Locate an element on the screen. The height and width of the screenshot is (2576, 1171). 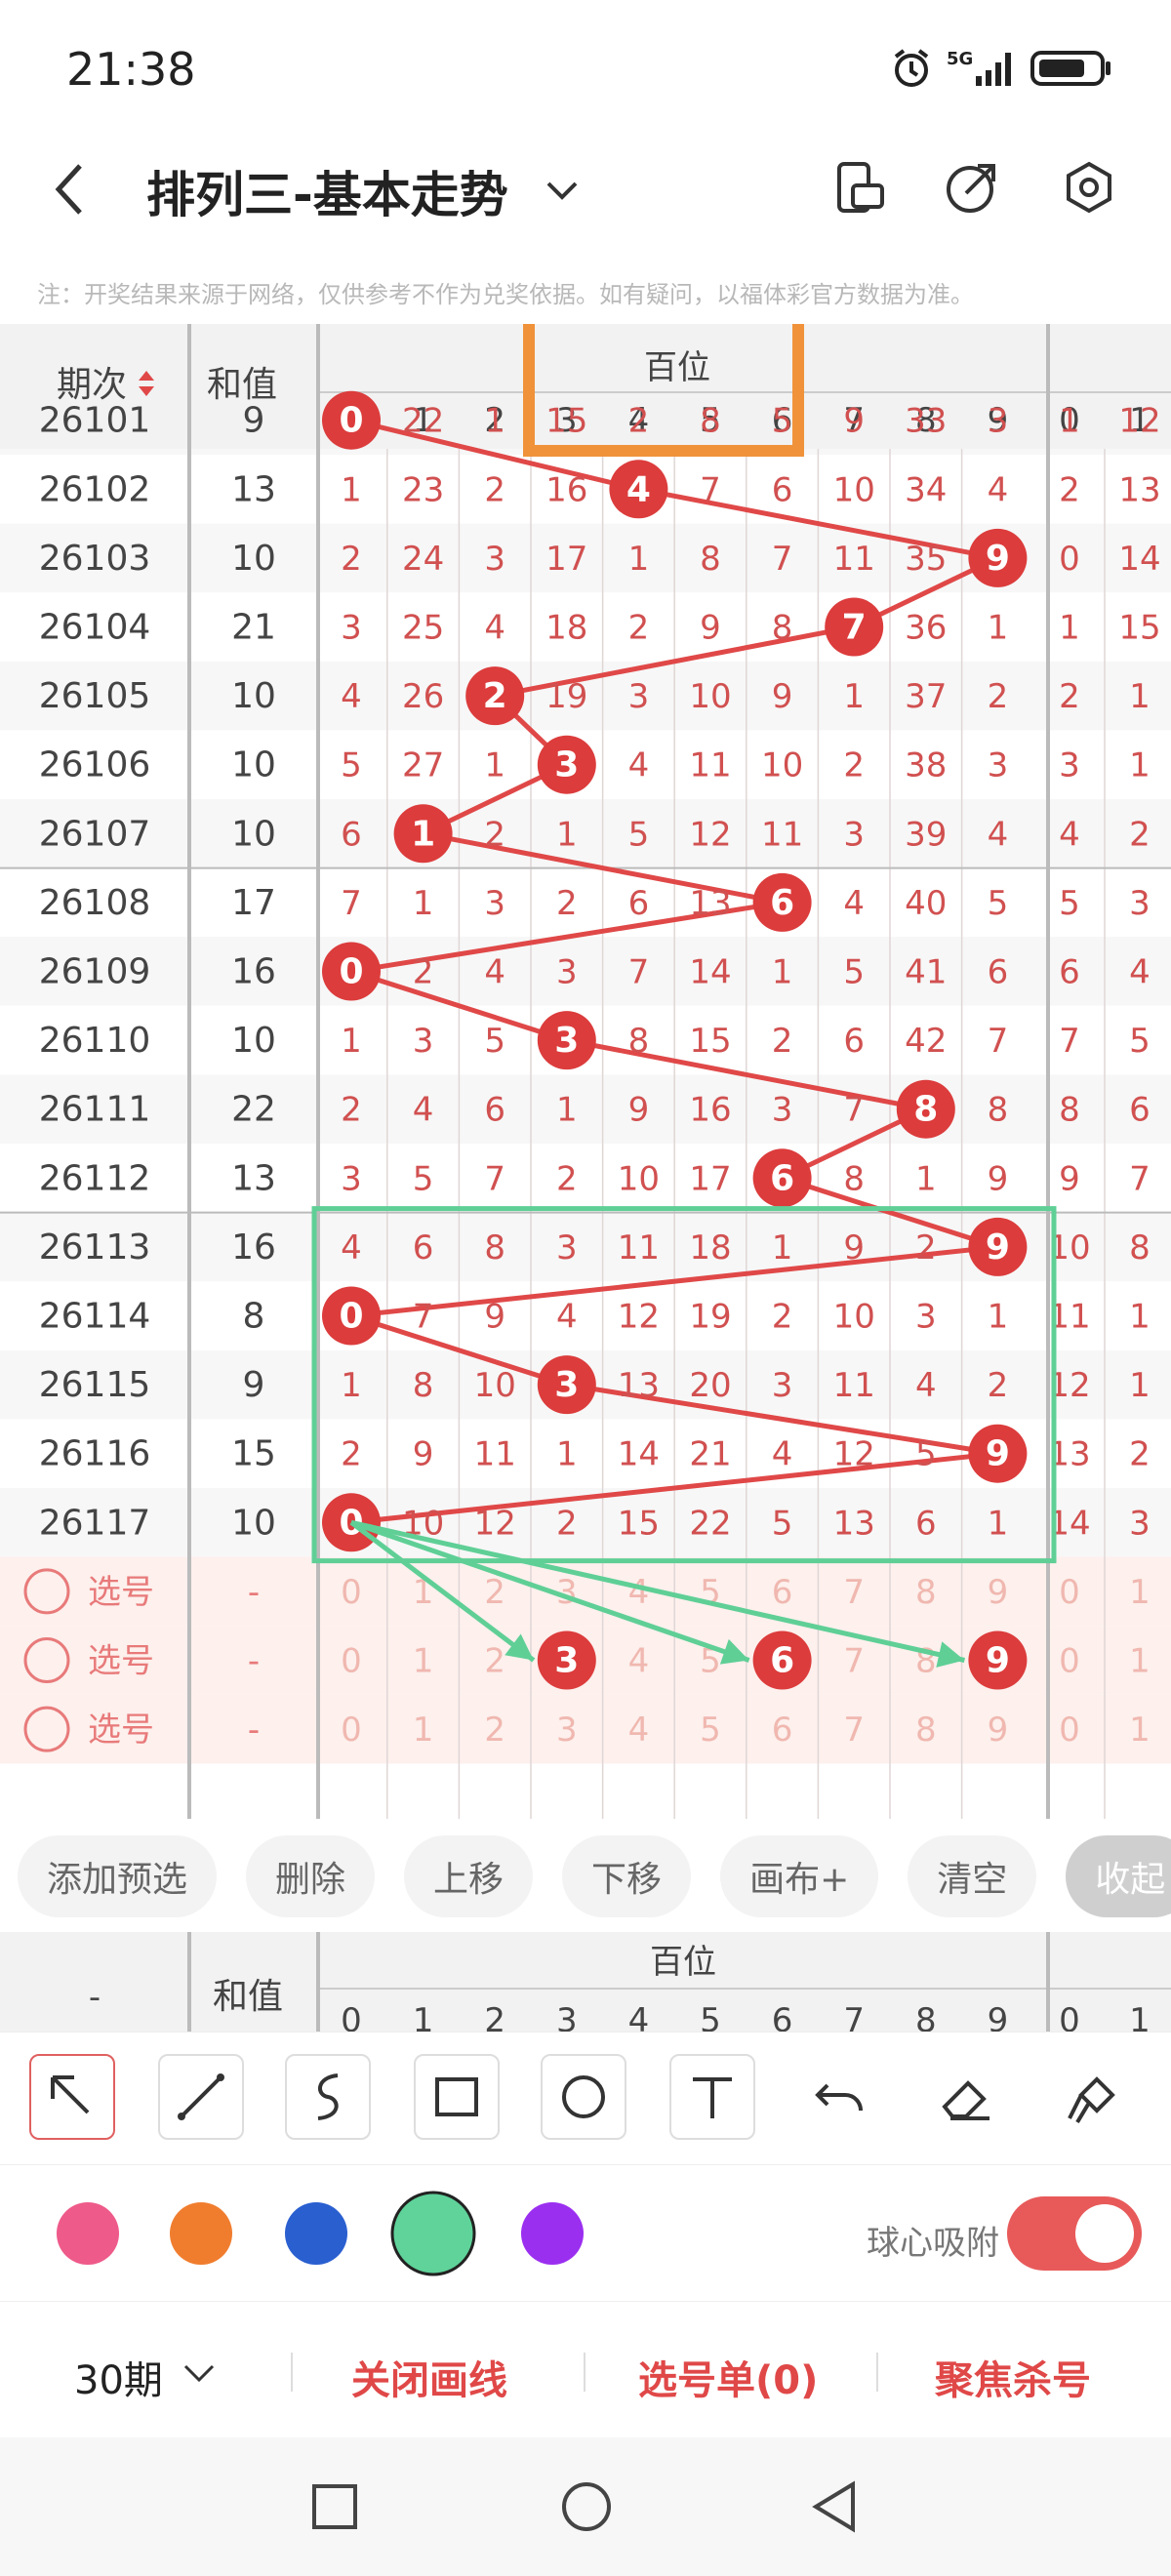
sum-value: 17 is located at coordinates (253, 903).